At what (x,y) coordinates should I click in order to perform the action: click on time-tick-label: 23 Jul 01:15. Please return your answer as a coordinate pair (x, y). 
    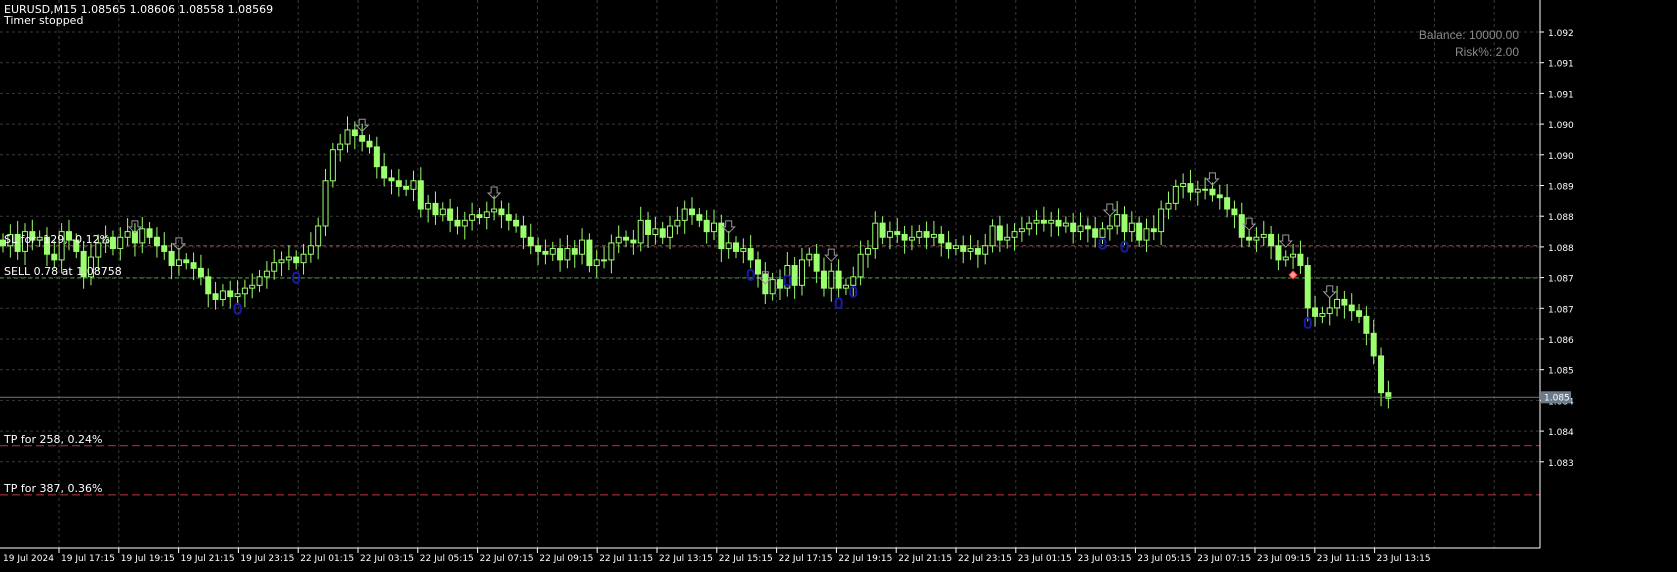
    Looking at the image, I should click on (1045, 559).